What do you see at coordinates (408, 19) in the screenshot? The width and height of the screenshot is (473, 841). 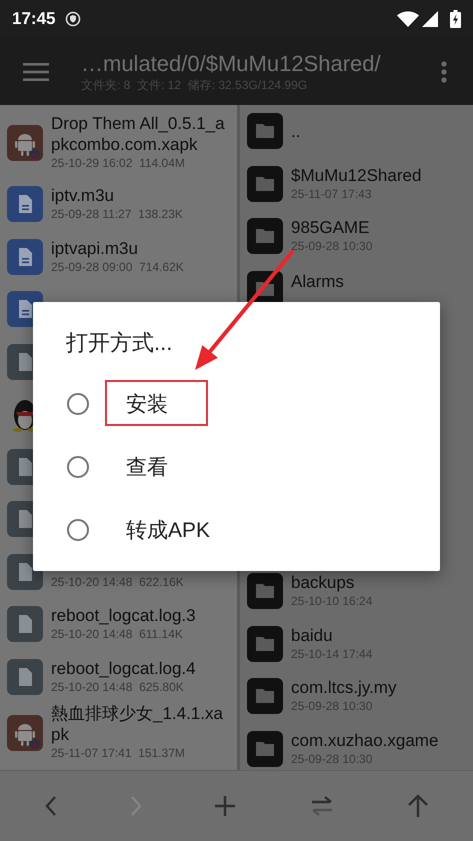 I see `wifi-icon` at bounding box center [408, 19].